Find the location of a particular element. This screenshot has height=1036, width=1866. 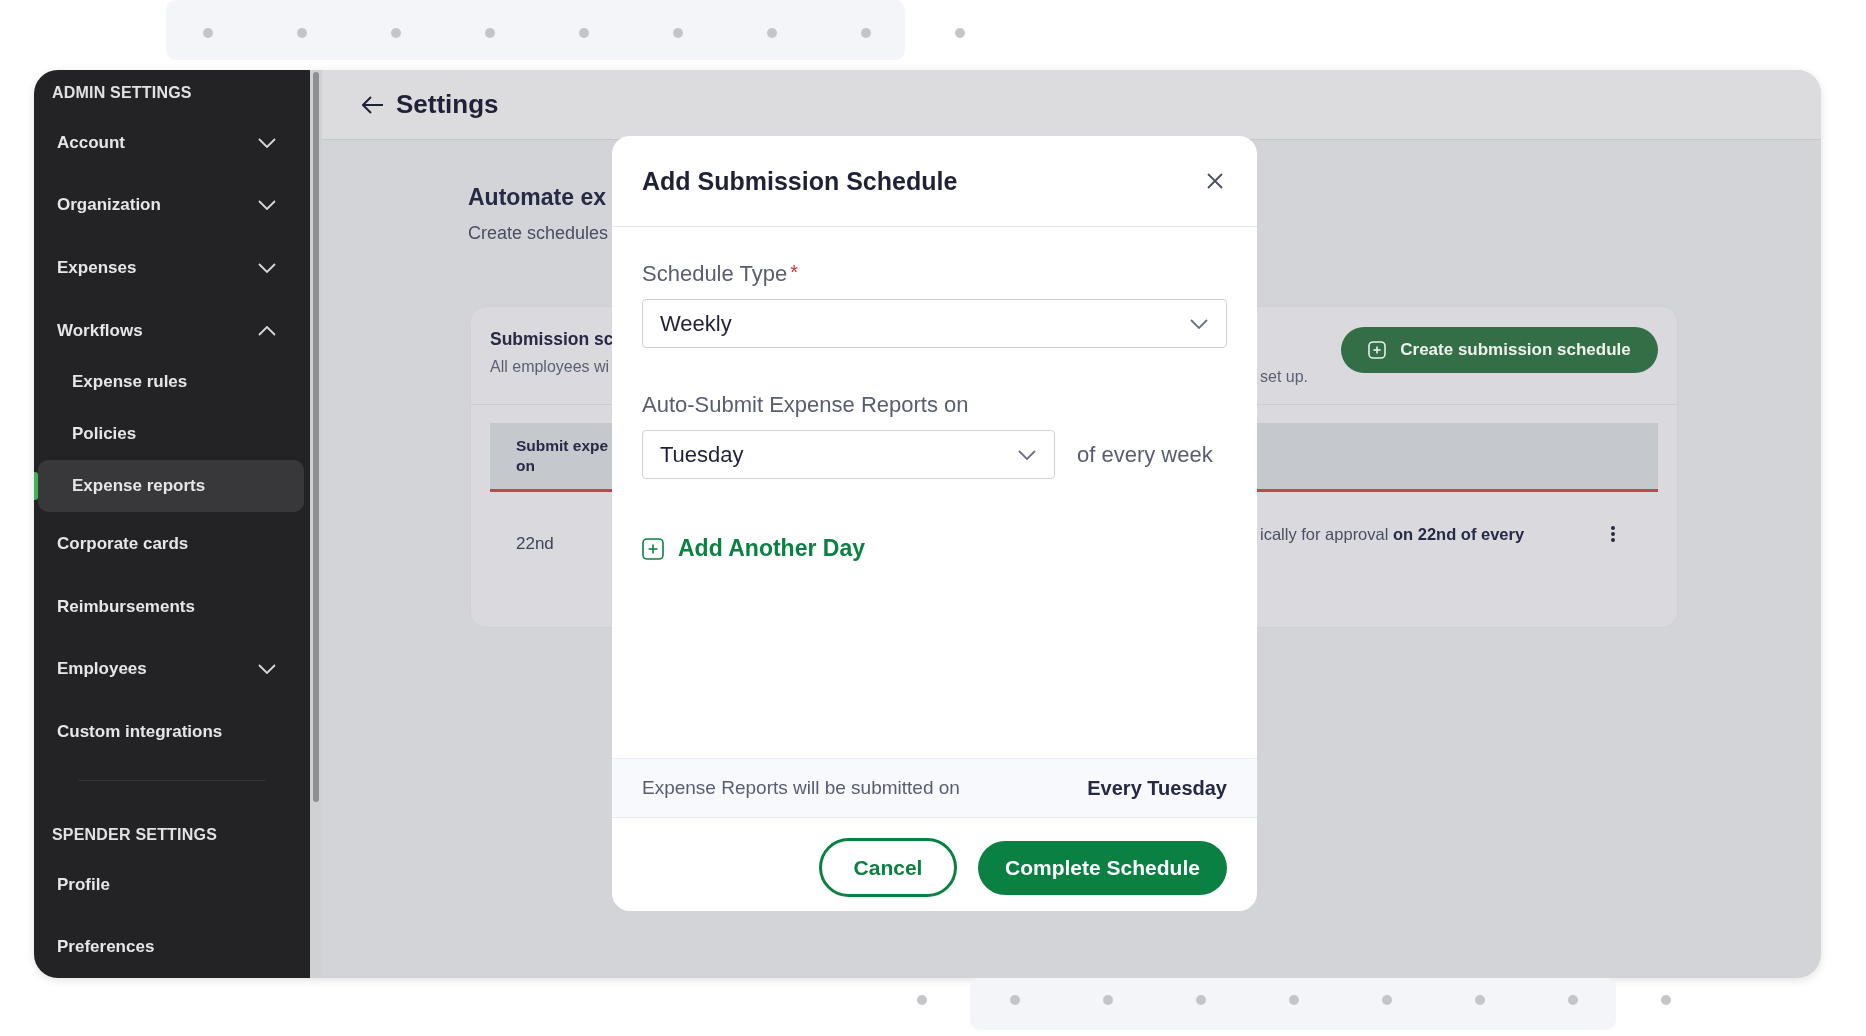

sidebar-item: Organization is located at coordinates (172, 205).